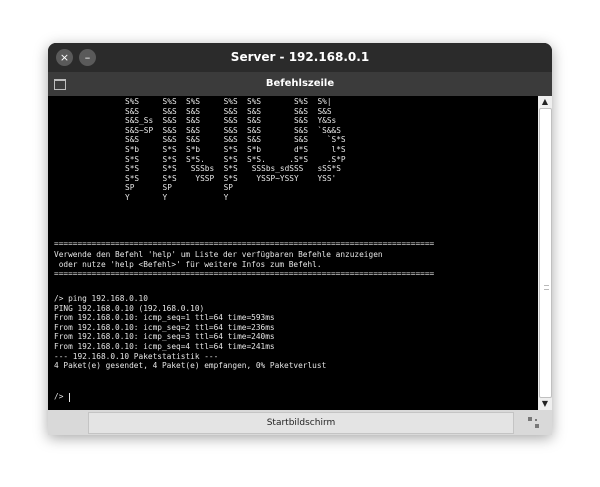  I want to click on panel-title: Befehlszeile, so click(300, 83).